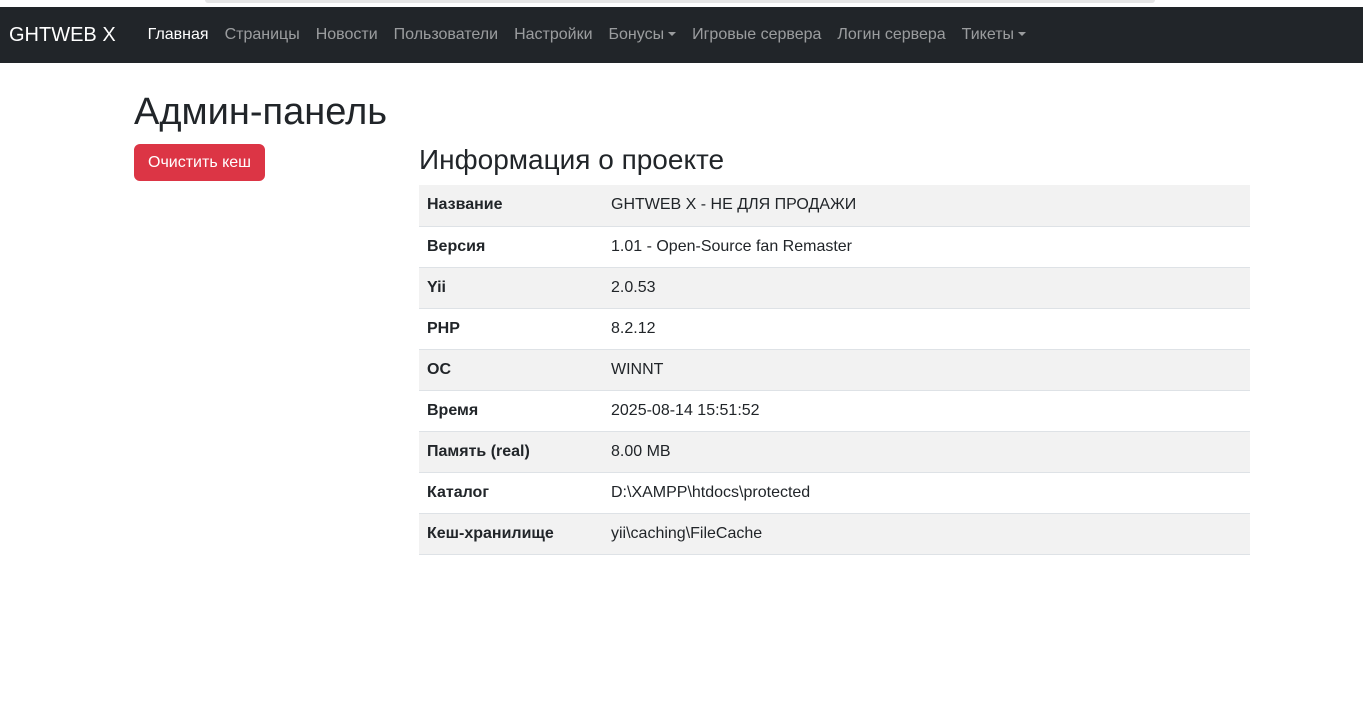  Describe the element at coordinates (926, 329) in the screenshot. I see `row-value: 8.2.12` at that location.